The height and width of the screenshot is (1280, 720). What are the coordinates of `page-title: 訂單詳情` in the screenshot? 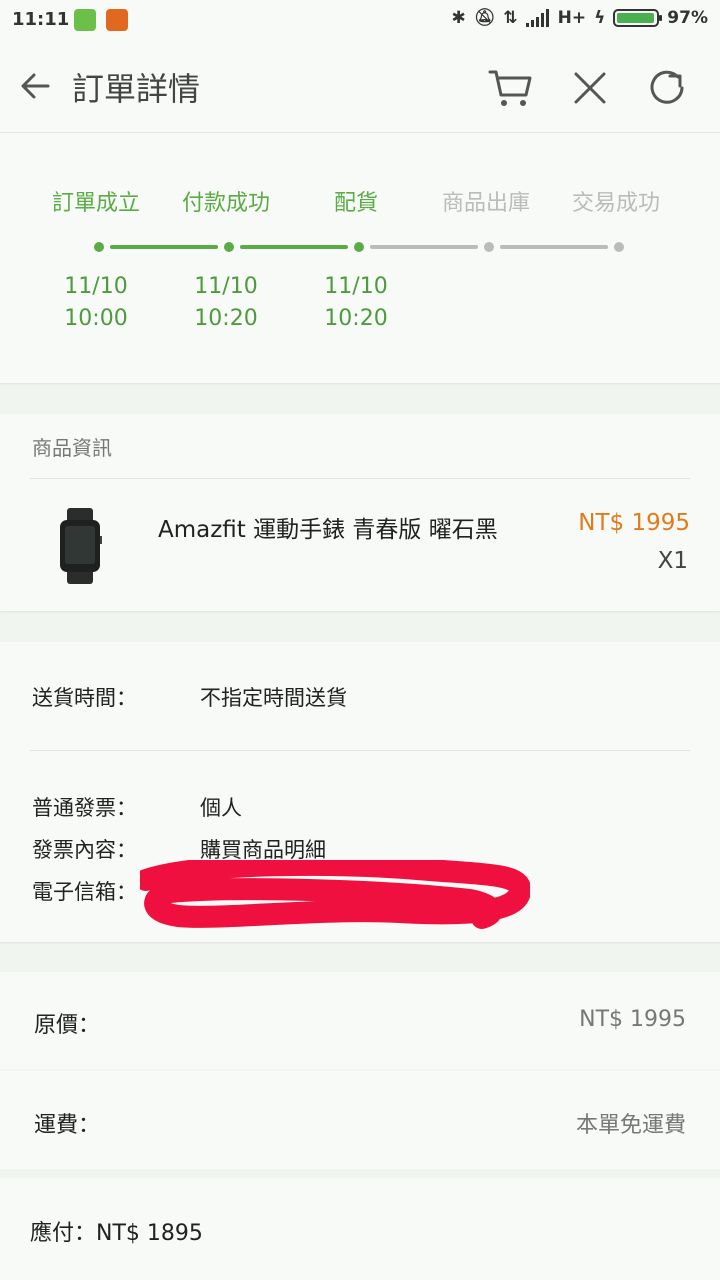 It's located at (136, 89).